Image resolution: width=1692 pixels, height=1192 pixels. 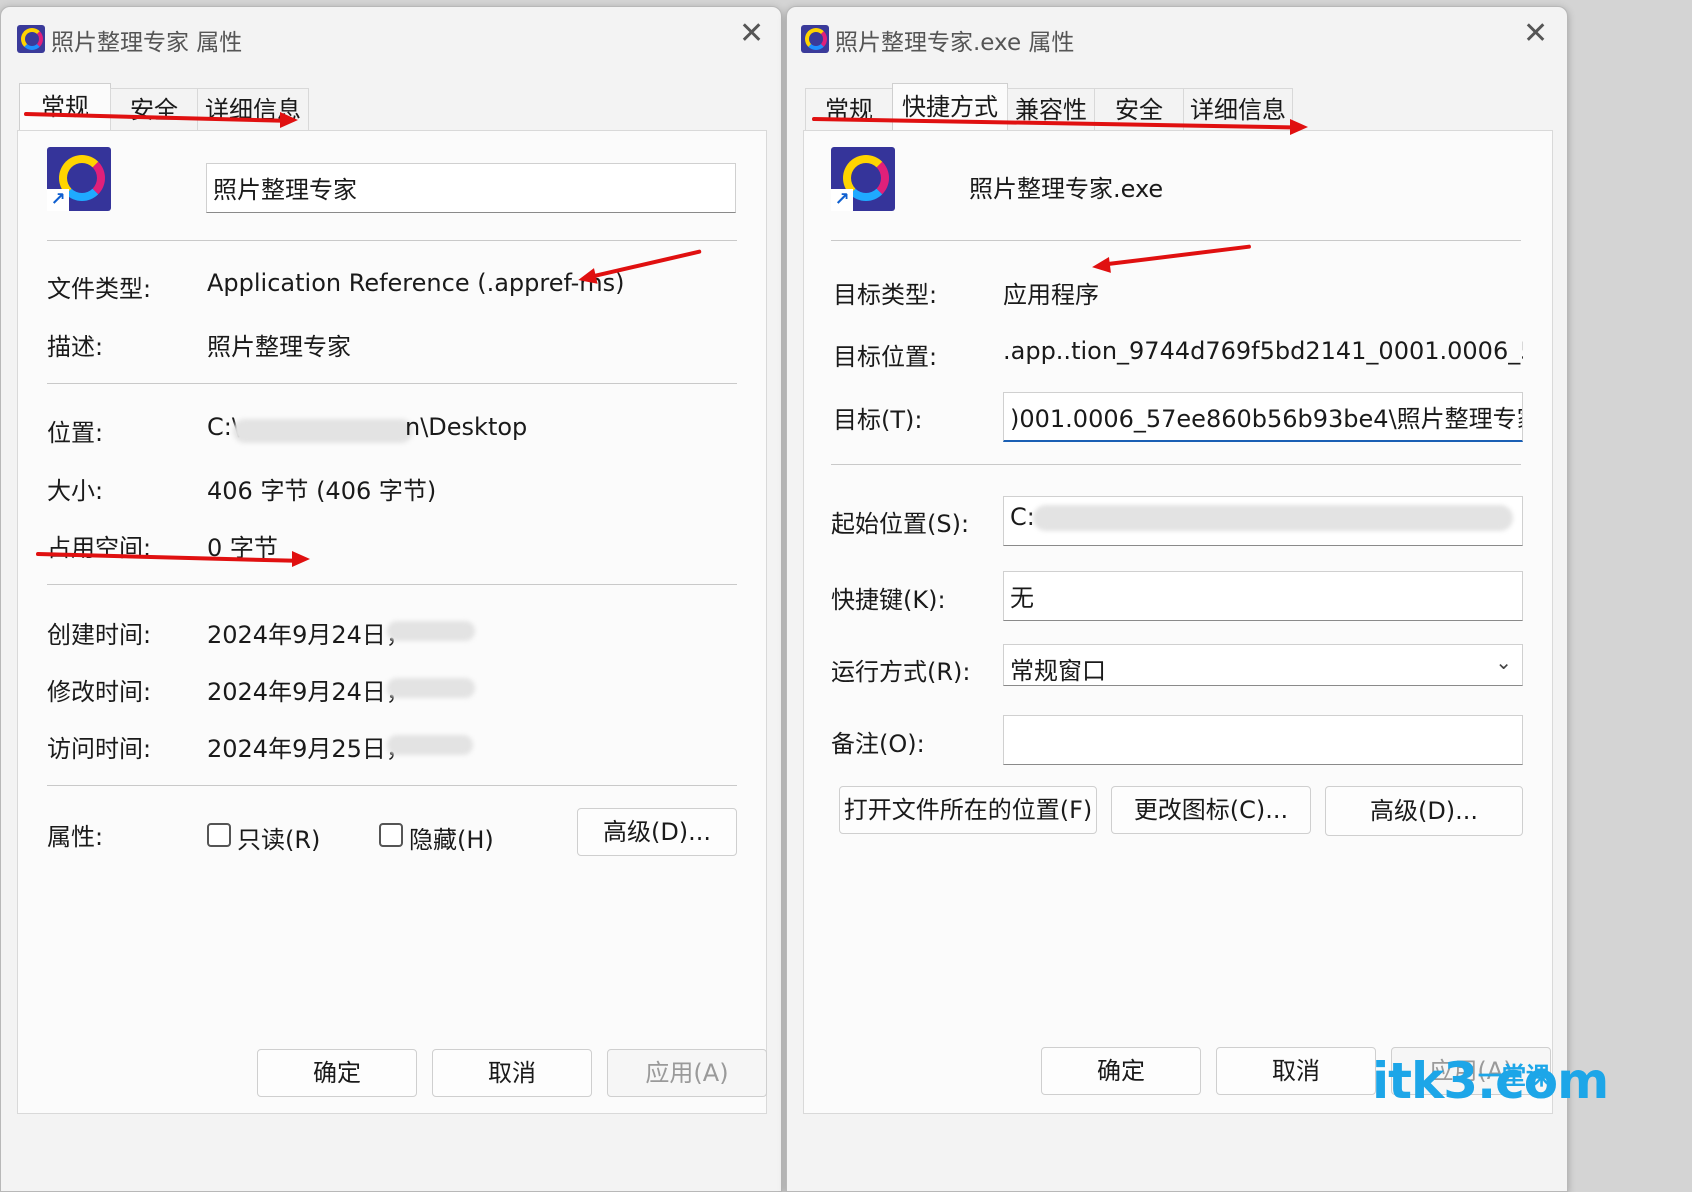 What do you see at coordinates (308, 749) in the screenshot?
I see `accessed-value: 2024年9月25日，` at bounding box center [308, 749].